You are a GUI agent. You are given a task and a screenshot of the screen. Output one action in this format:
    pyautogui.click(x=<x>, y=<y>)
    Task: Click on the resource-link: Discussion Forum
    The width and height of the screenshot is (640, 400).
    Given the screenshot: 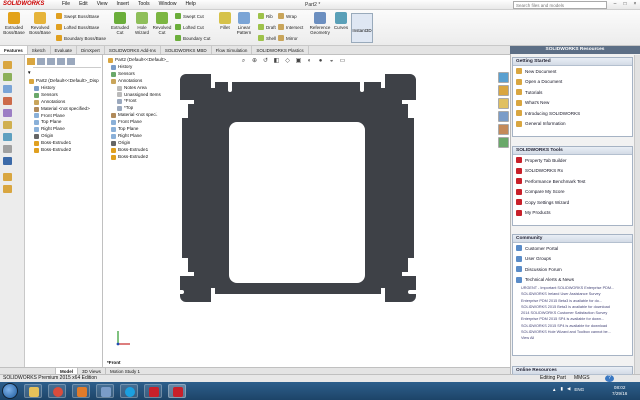 What is the action you would take?
    pyautogui.click(x=572, y=269)
    